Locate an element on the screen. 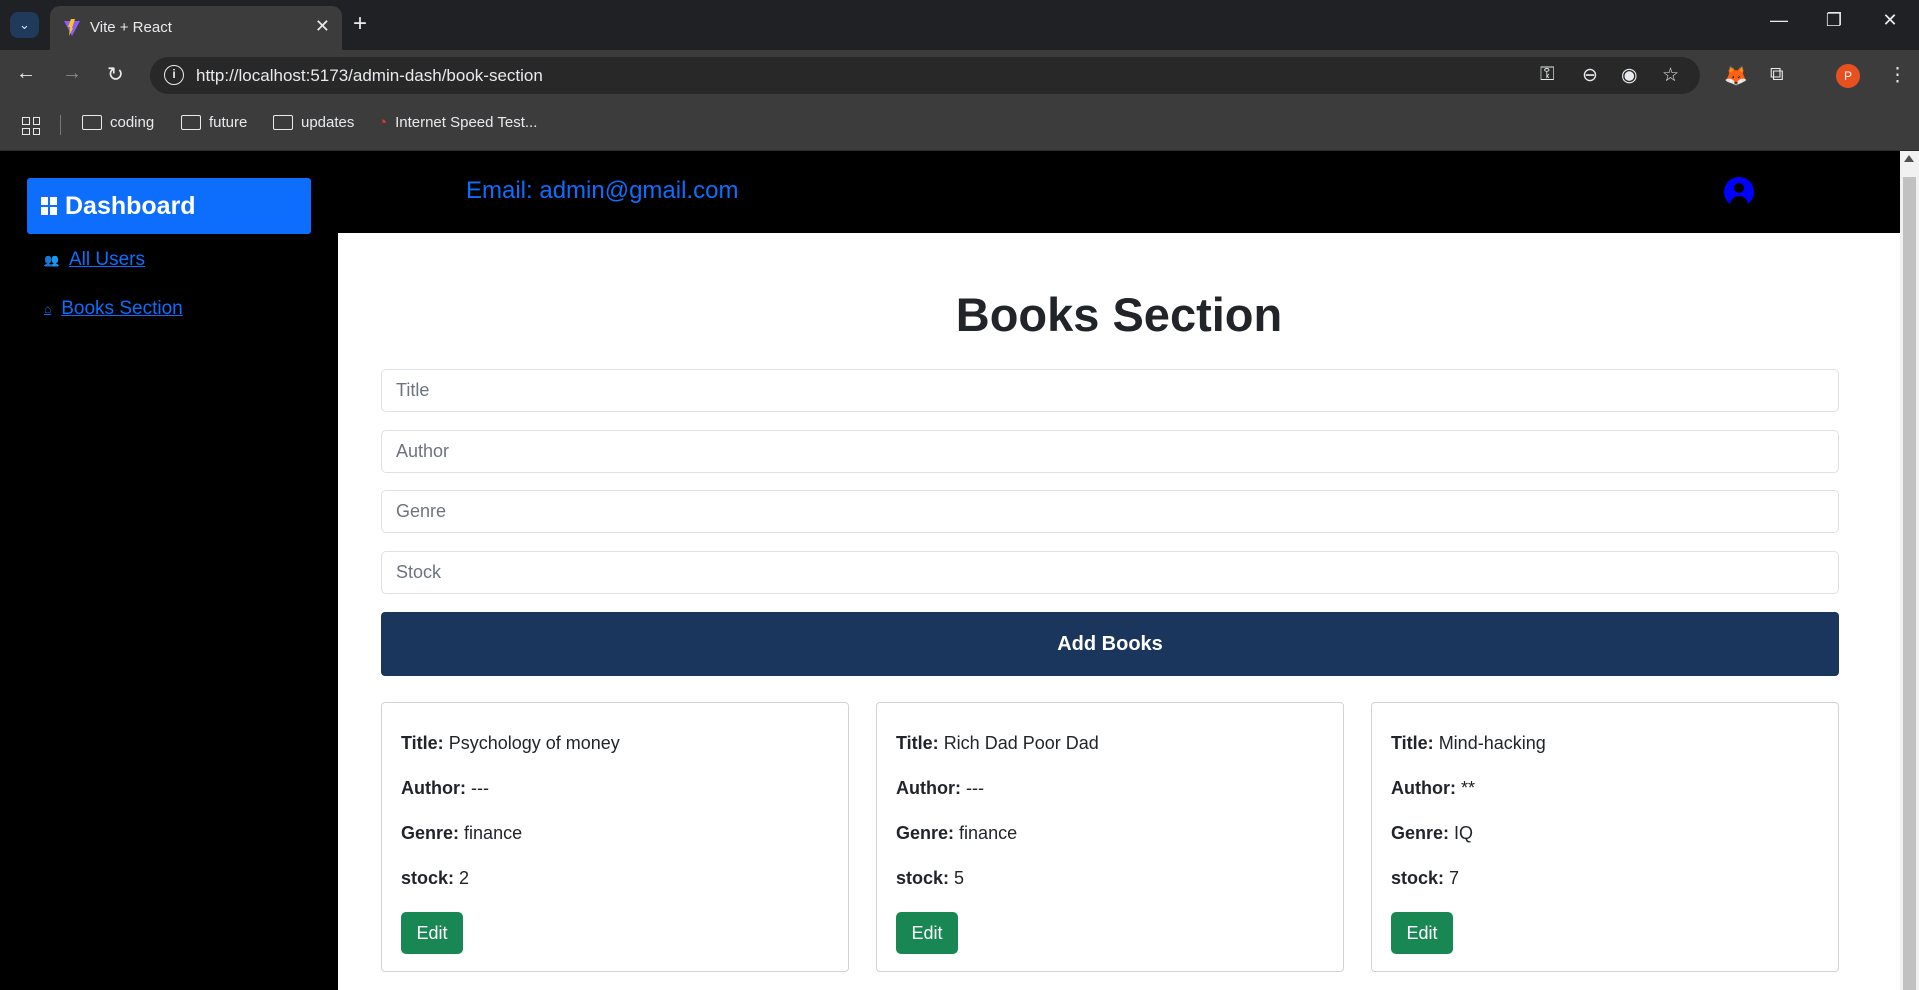 The height and width of the screenshot is (990, 1919). add-books-button: Add Books is located at coordinates (1110, 644).